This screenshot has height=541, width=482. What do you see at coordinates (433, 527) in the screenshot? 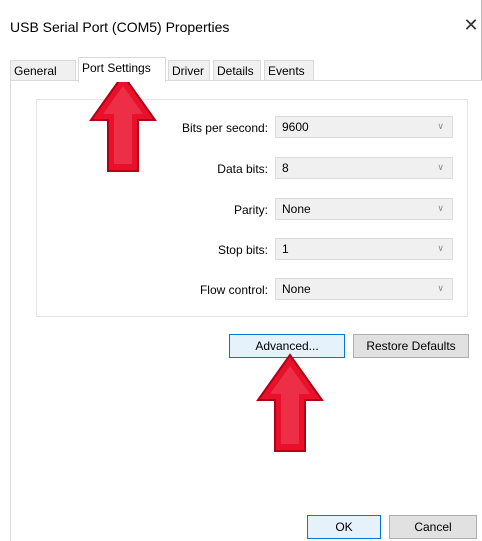
I see `cancel-button: Cancel` at bounding box center [433, 527].